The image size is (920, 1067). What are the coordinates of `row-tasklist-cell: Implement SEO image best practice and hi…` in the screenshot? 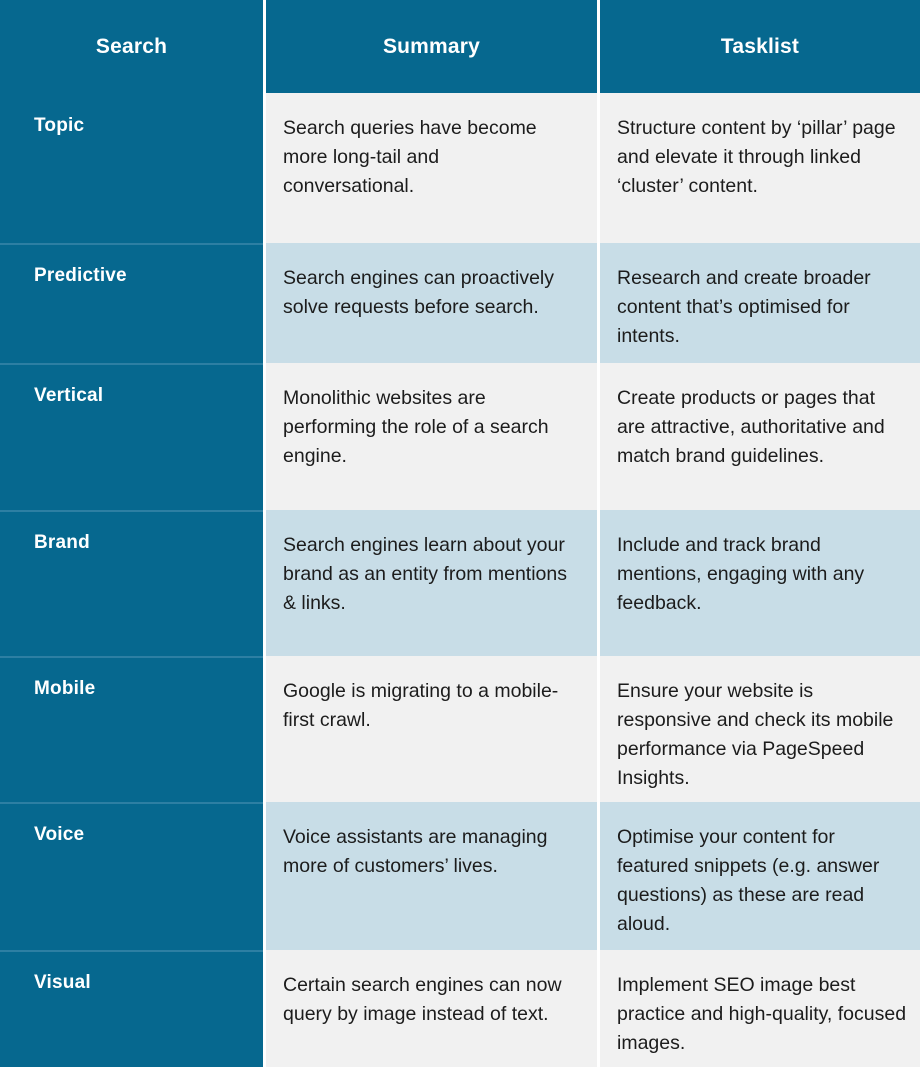 It's located at (760, 1008).